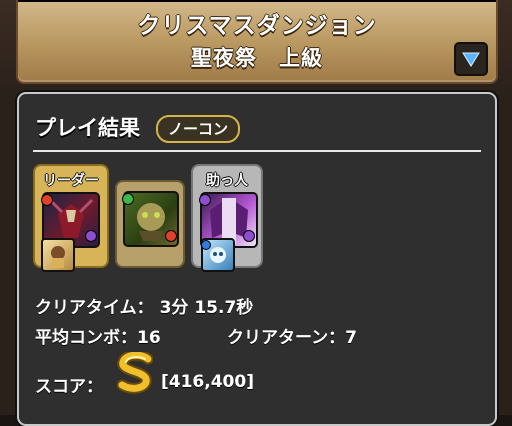  What do you see at coordinates (150, 224) in the screenshot?
I see `sub-member-card` at bounding box center [150, 224].